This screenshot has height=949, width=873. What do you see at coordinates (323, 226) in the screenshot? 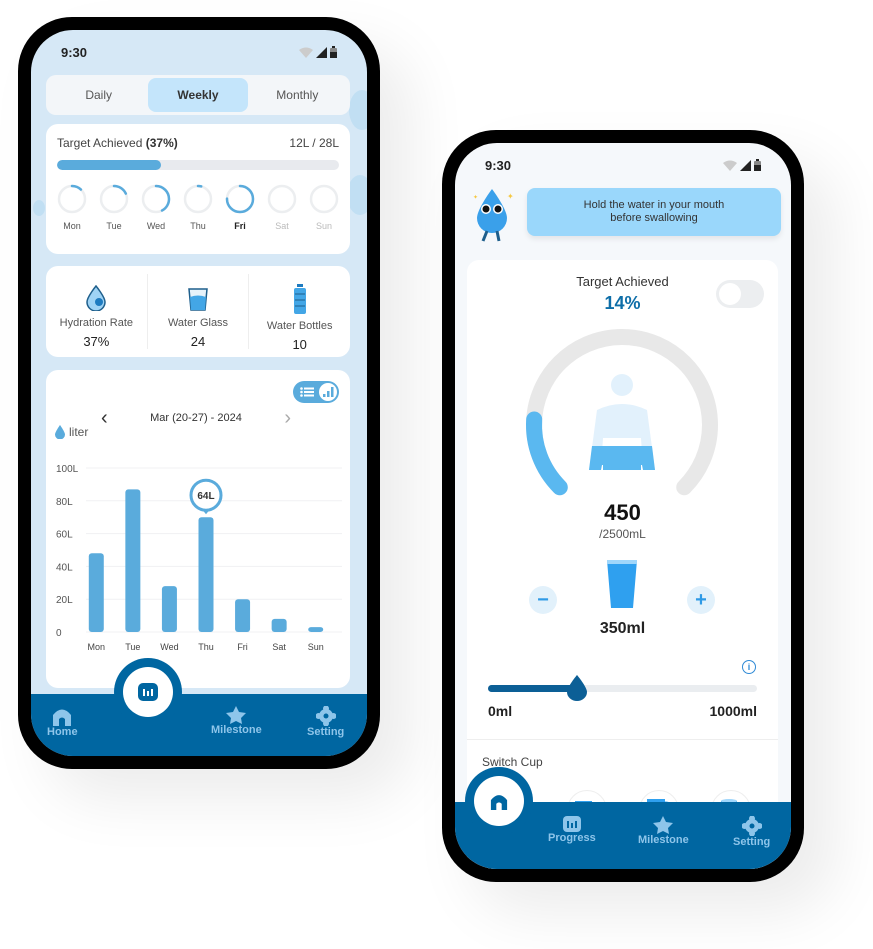
I see `day-label: Sun` at bounding box center [323, 226].